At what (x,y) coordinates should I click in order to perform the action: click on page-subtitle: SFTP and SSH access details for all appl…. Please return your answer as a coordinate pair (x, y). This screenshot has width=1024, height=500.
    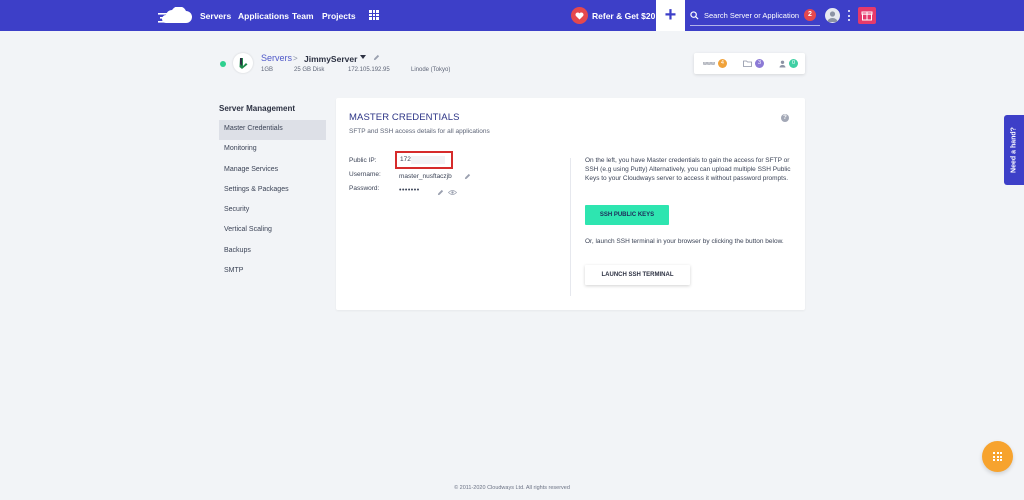
    Looking at the image, I should click on (419, 131).